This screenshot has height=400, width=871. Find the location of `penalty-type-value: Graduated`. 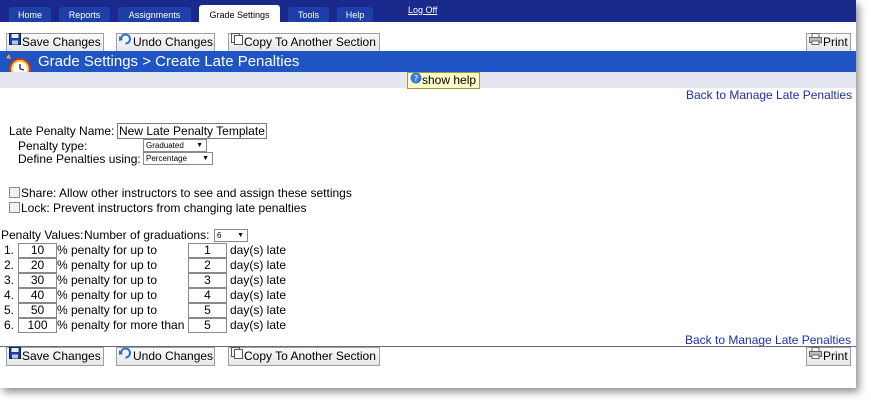

penalty-type-value: Graduated is located at coordinates (165, 145).